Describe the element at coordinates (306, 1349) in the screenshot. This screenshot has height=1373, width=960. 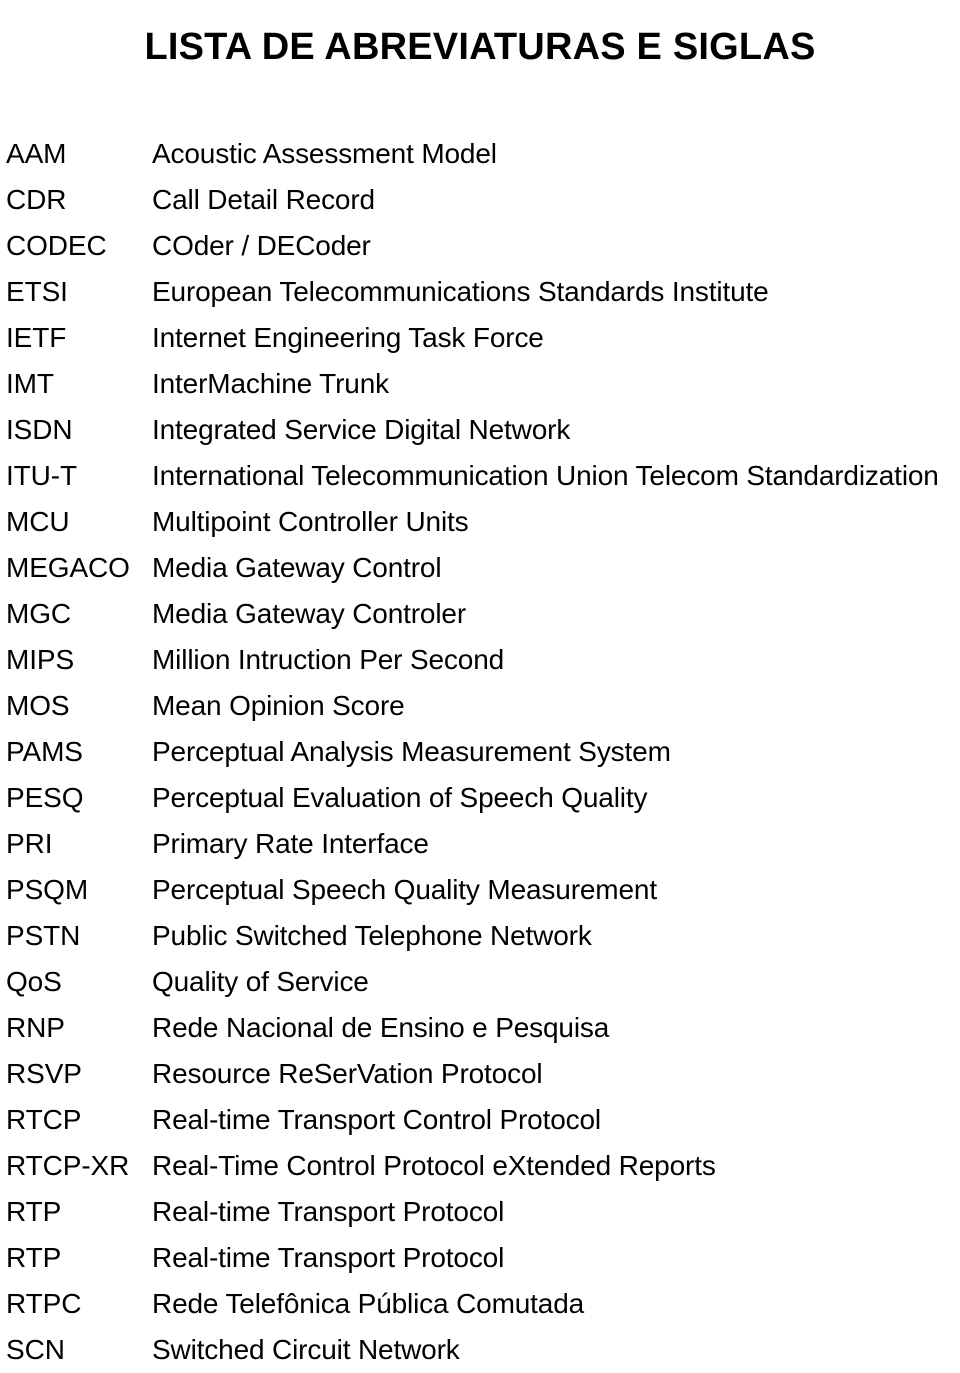
I see `abbreviation-definition: Switched Circuit Network` at that location.